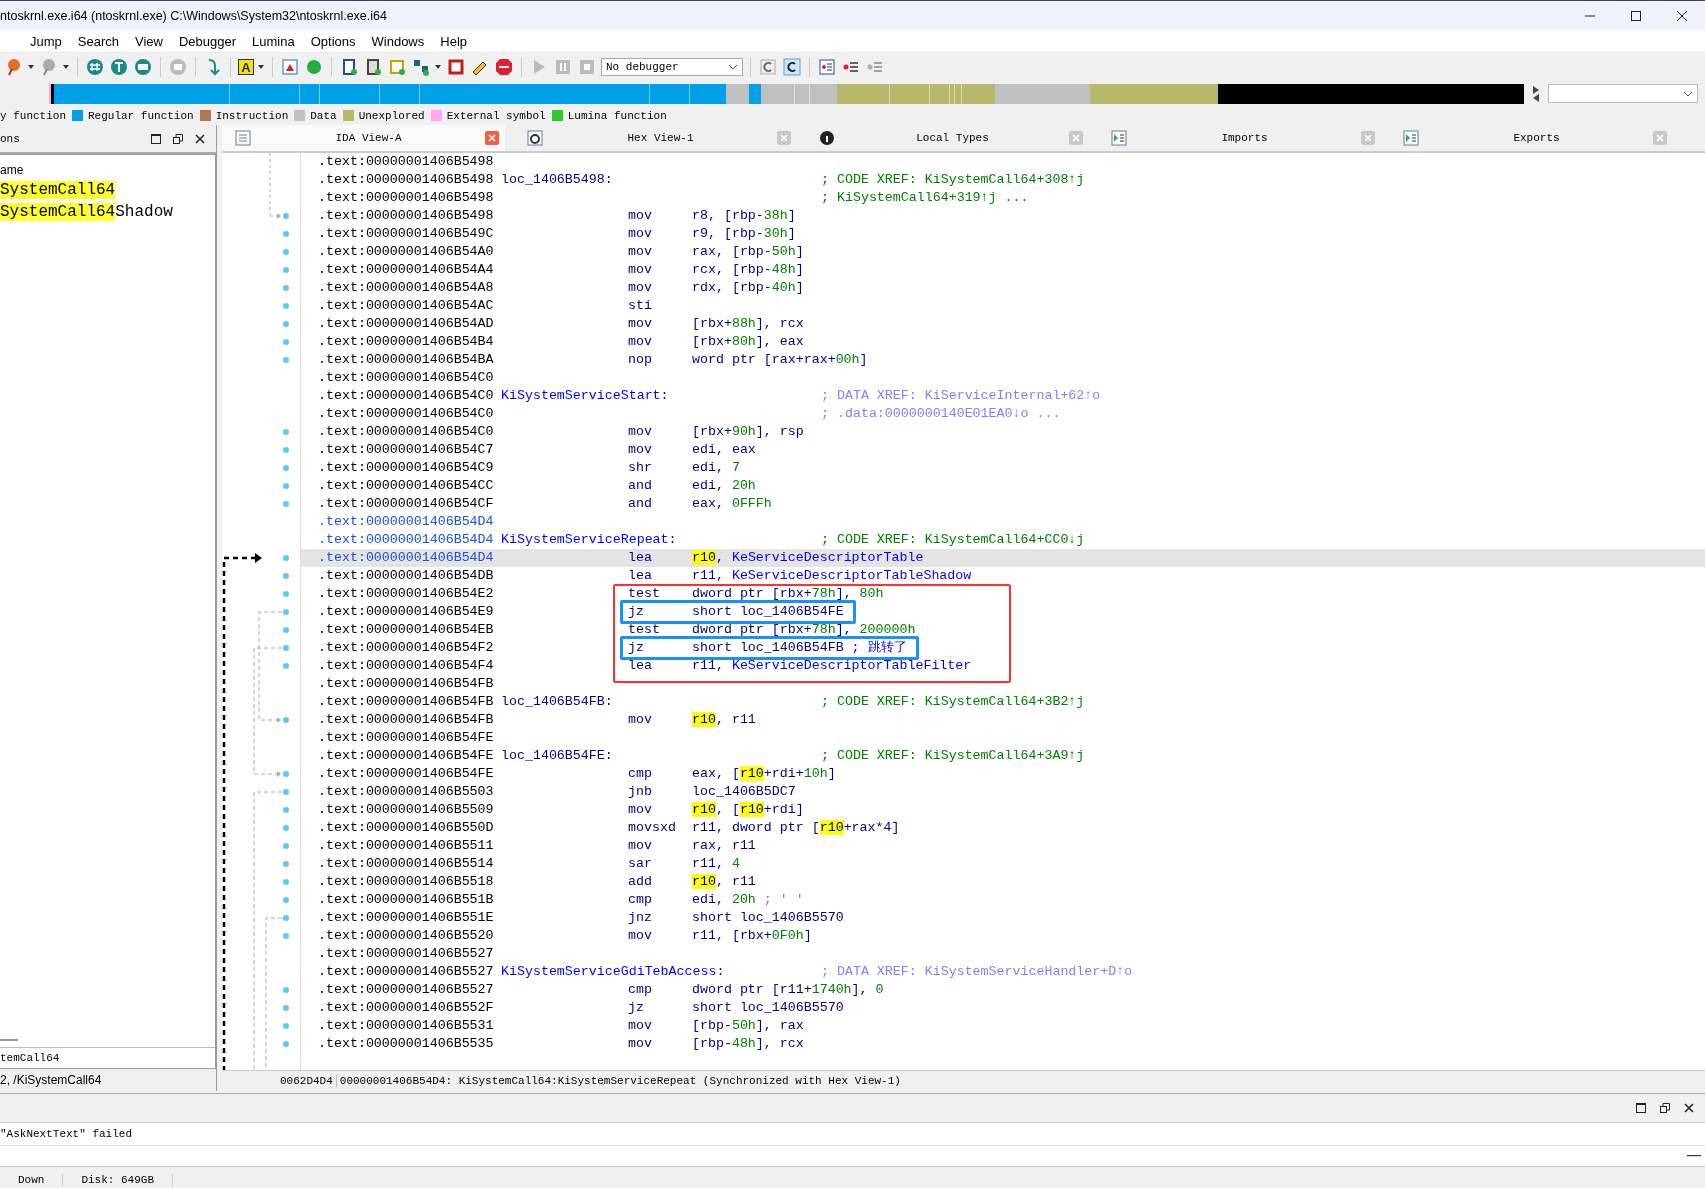 The width and height of the screenshot is (1705, 1188). What do you see at coordinates (143, 67) in the screenshot?
I see `bytes-icon` at bounding box center [143, 67].